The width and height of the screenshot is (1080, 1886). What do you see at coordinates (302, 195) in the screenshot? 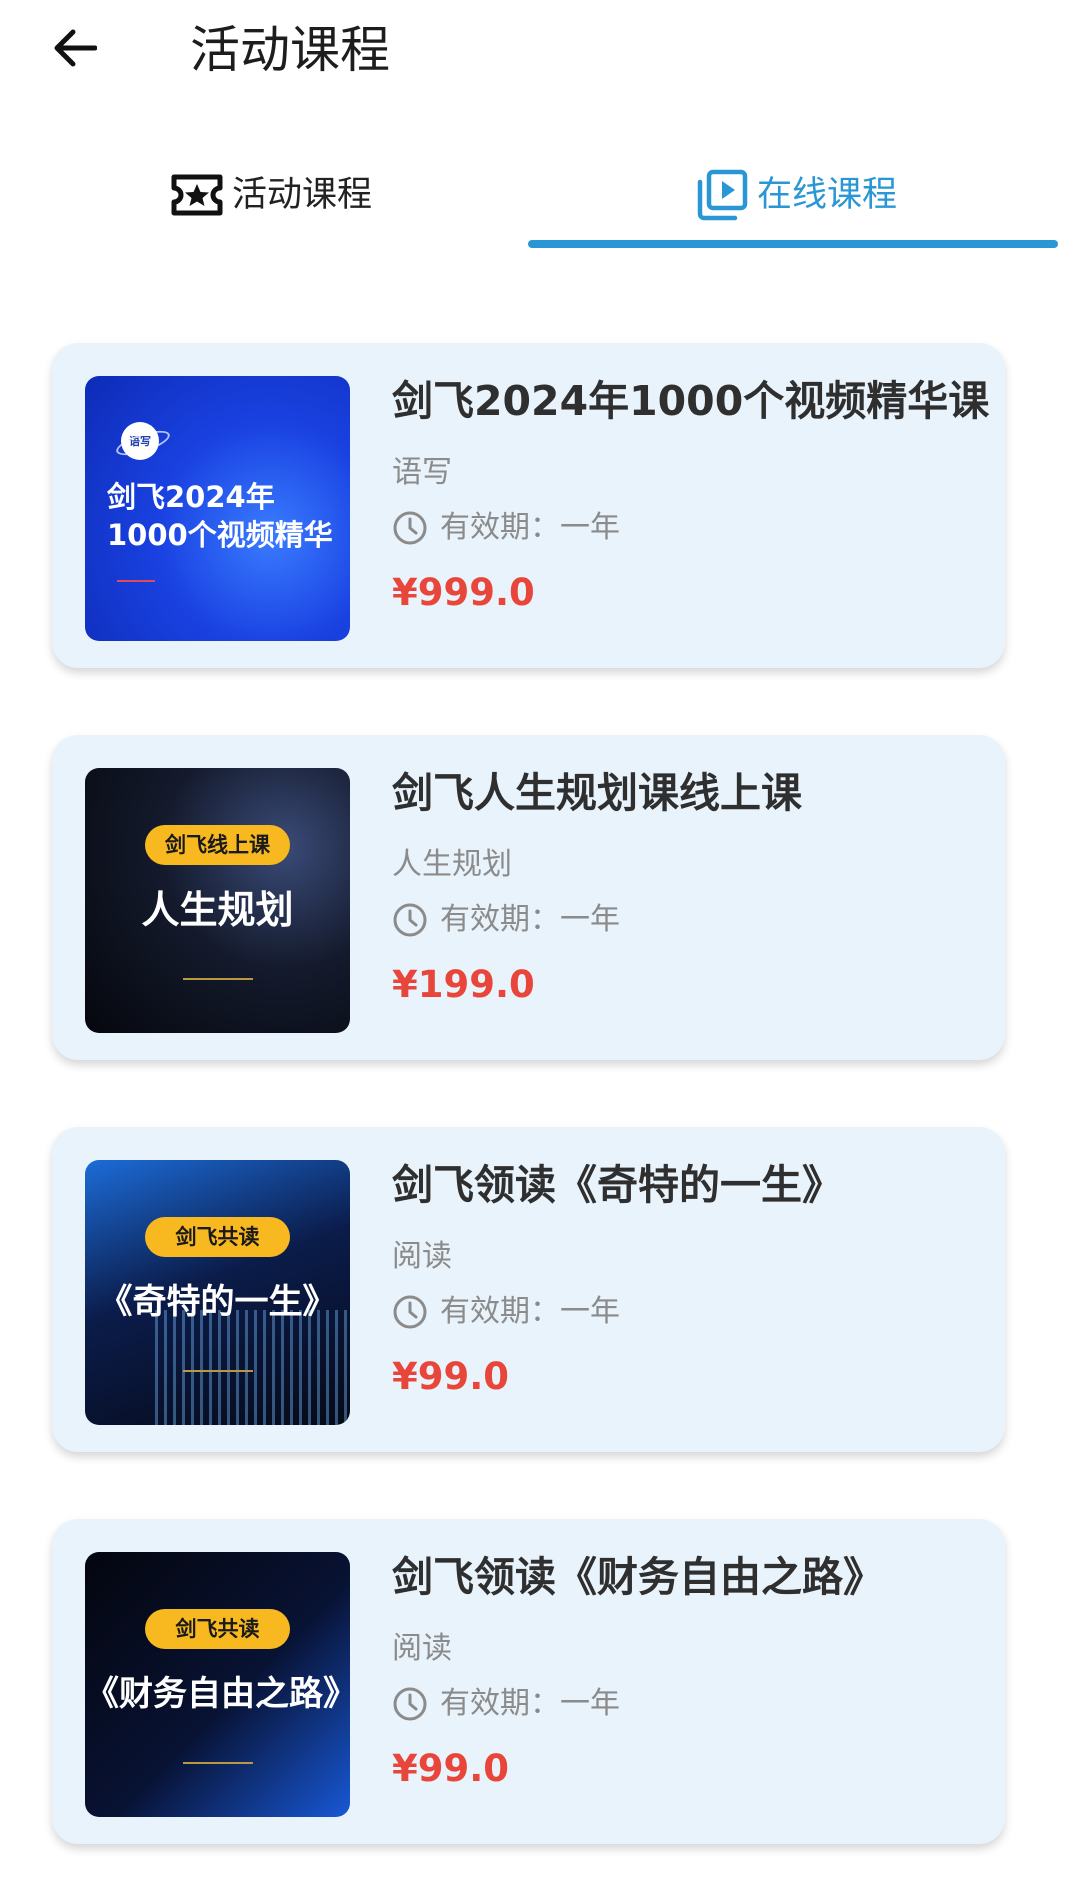
I see `tab-label: 活动课程` at bounding box center [302, 195].